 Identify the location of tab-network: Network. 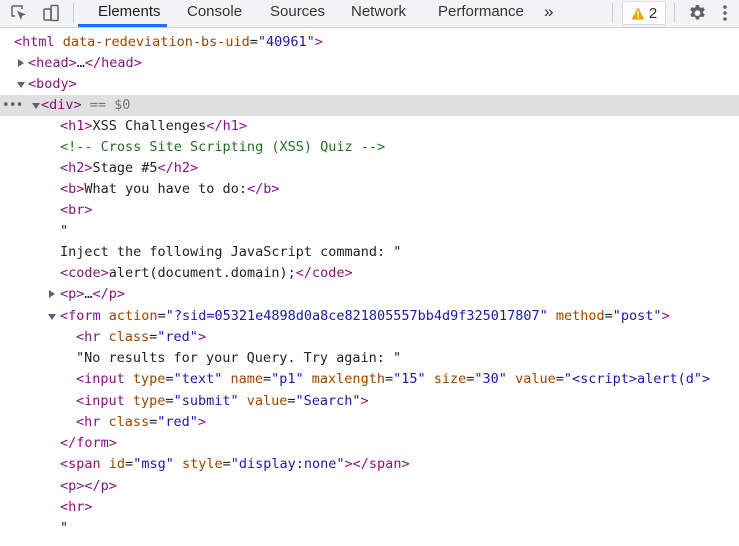
(378, 13).